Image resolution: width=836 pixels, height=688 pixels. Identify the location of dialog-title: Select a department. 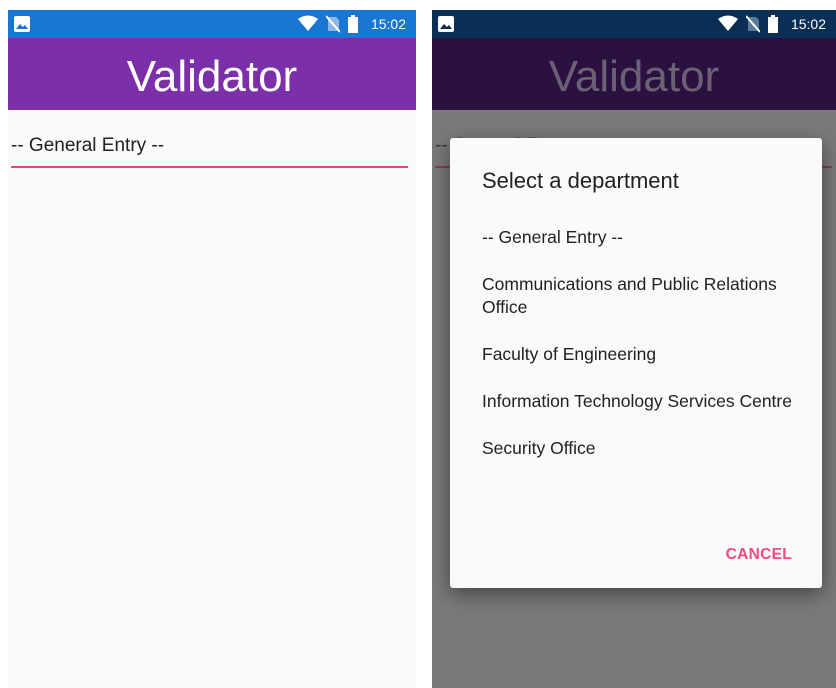
(580, 180).